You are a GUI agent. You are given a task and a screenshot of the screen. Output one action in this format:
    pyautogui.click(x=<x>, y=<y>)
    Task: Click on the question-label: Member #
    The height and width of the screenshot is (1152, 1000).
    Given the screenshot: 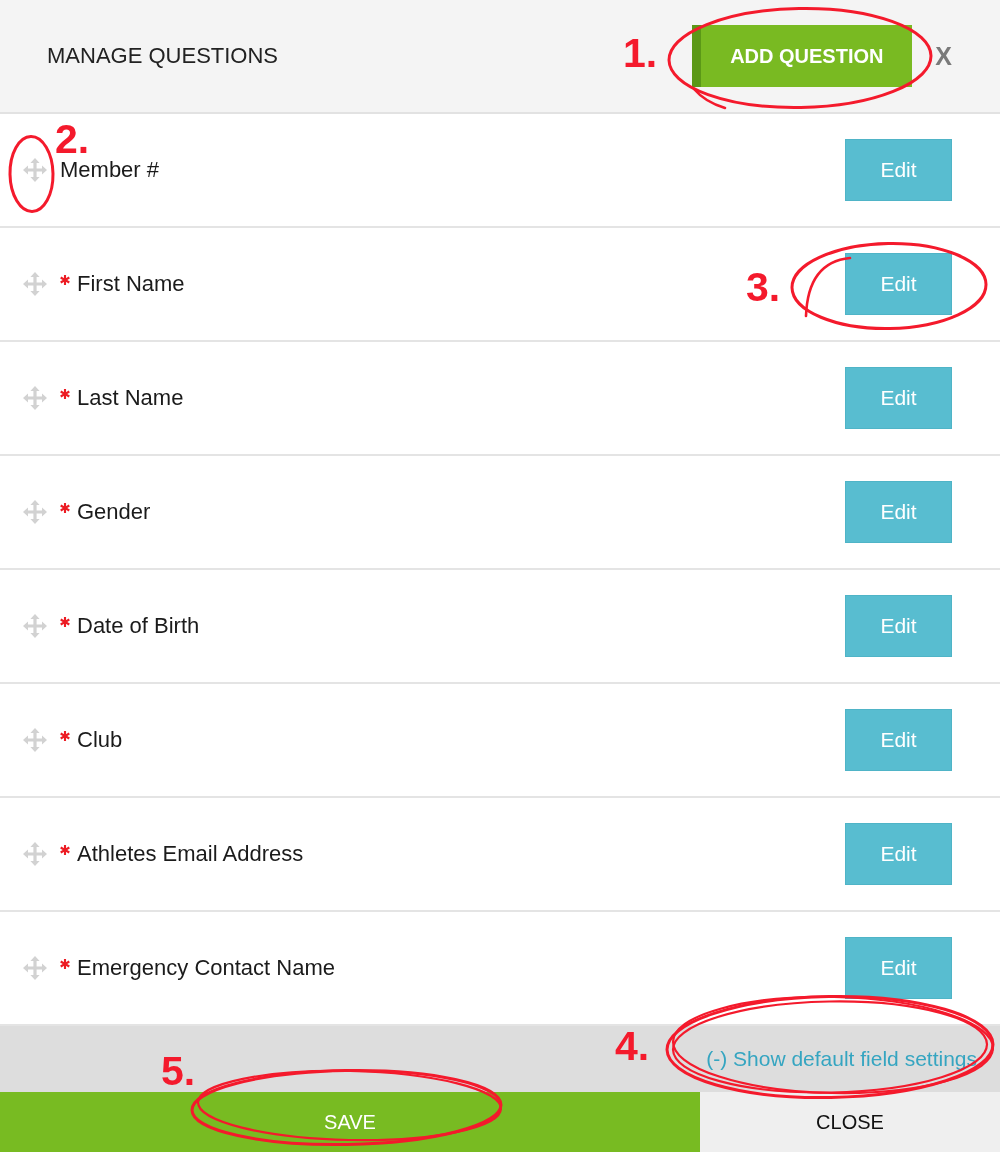 What is the action you would take?
    pyautogui.click(x=110, y=170)
    